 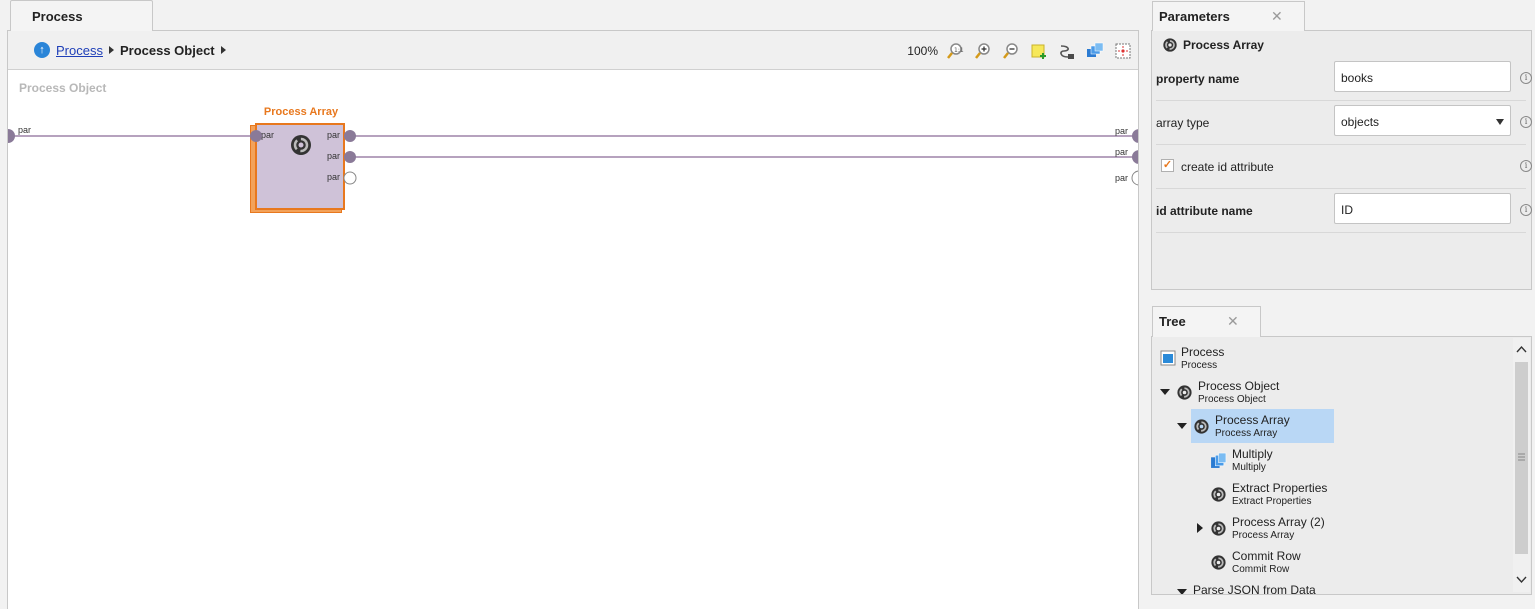 What do you see at coordinates (301, 112) in the screenshot?
I see `operator-title: Process Array` at bounding box center [301, 112].